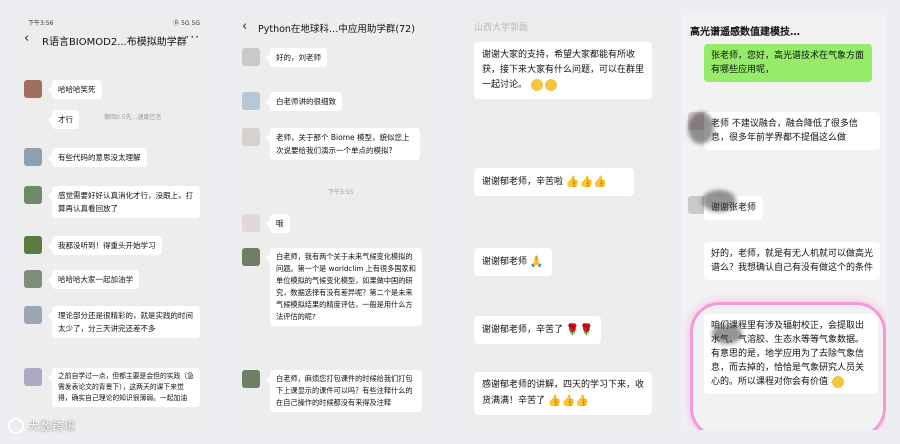 The height and width of the screenshot is (444, 900). I want to click on message-bubble: 谢谢郁老师，辛苦啦 👍👍👍, so click(554, 182).